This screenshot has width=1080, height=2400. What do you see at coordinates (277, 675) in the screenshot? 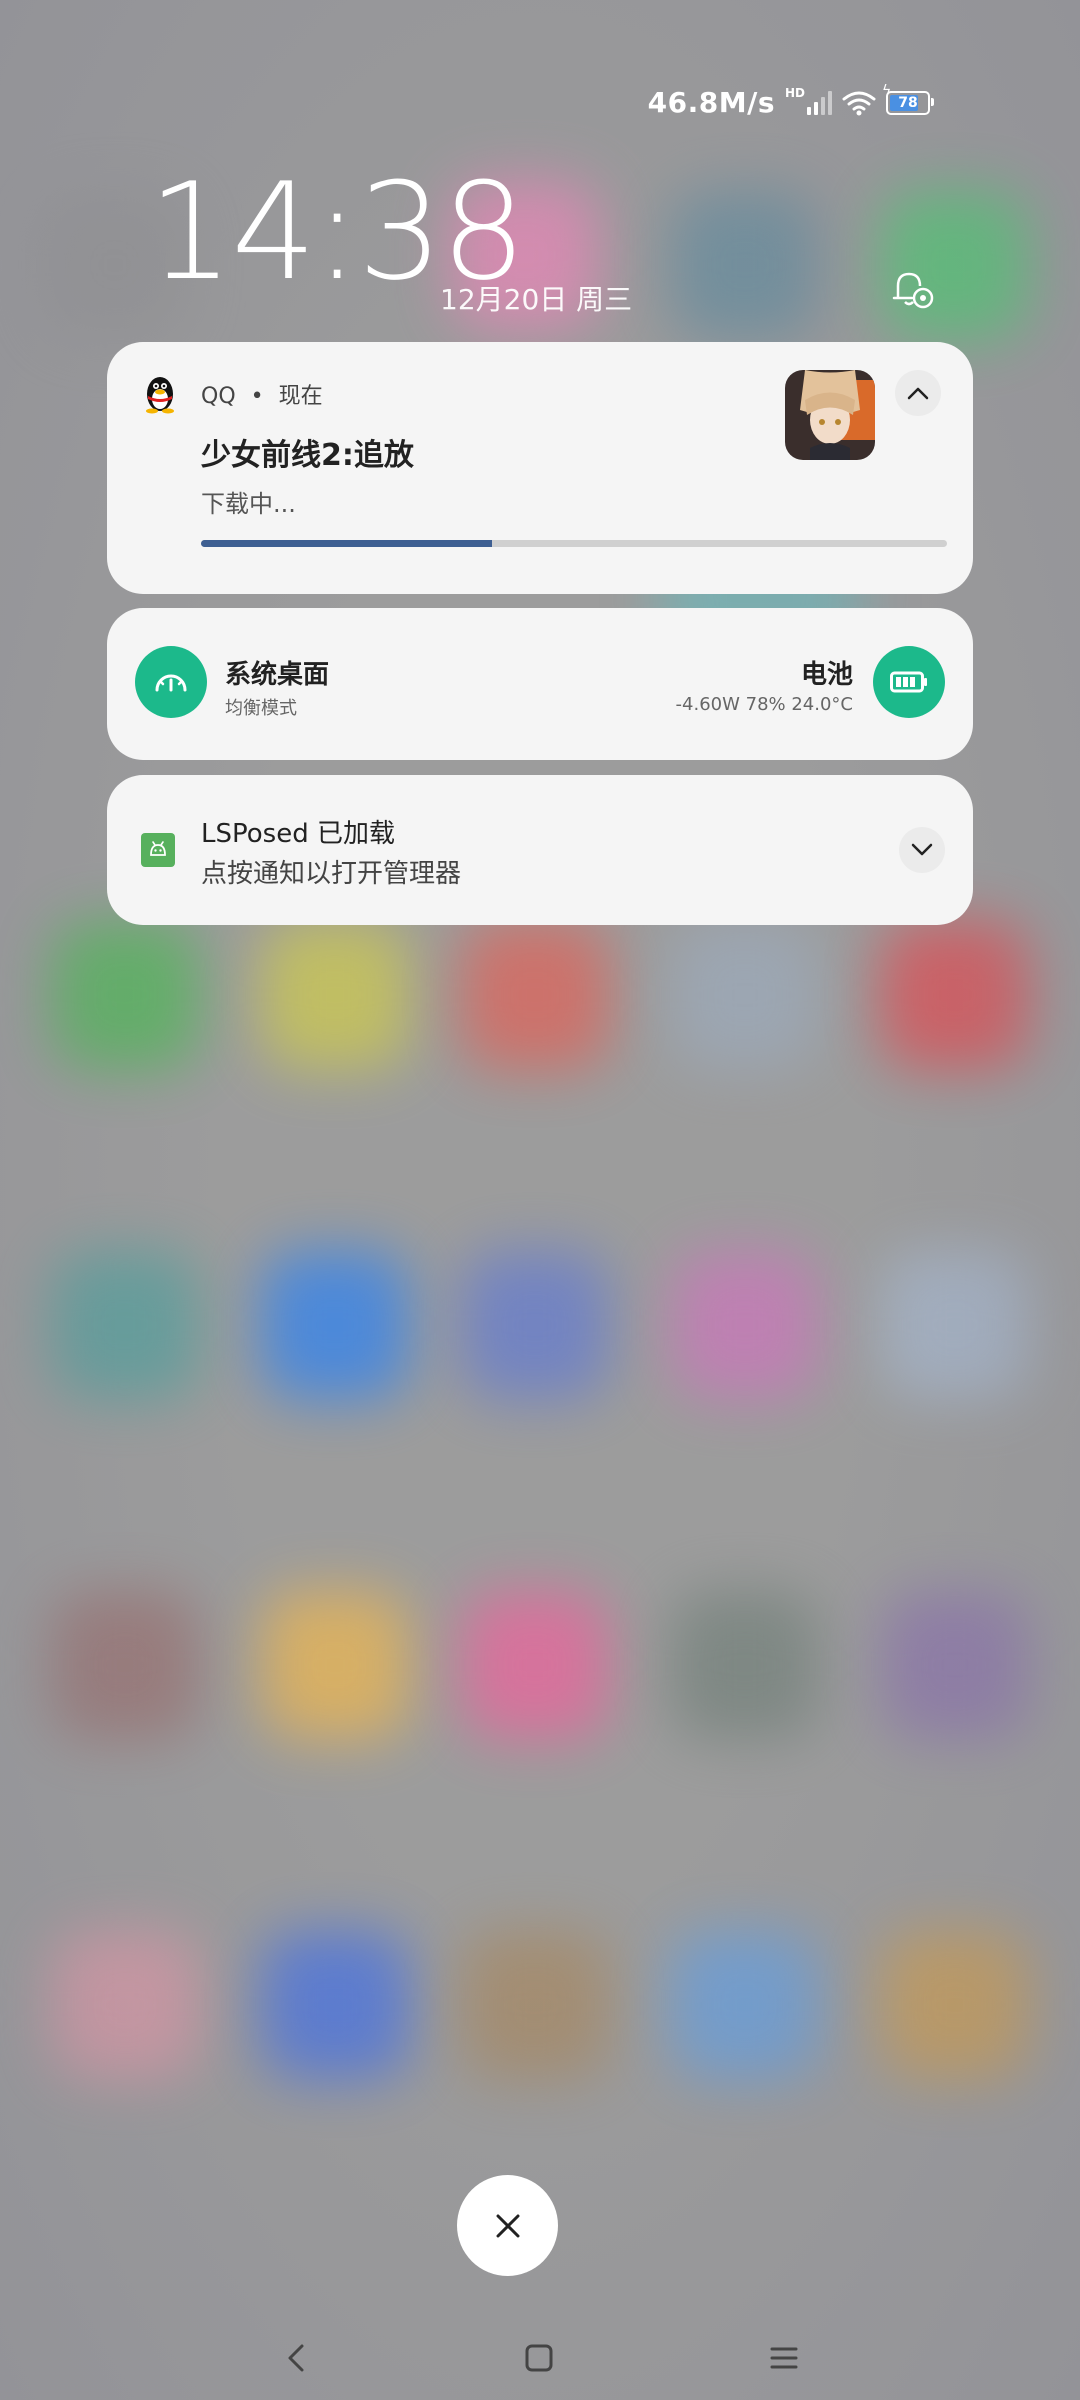
I see `app-mode-title: 系统桌面` at bounding box center [277, 675].